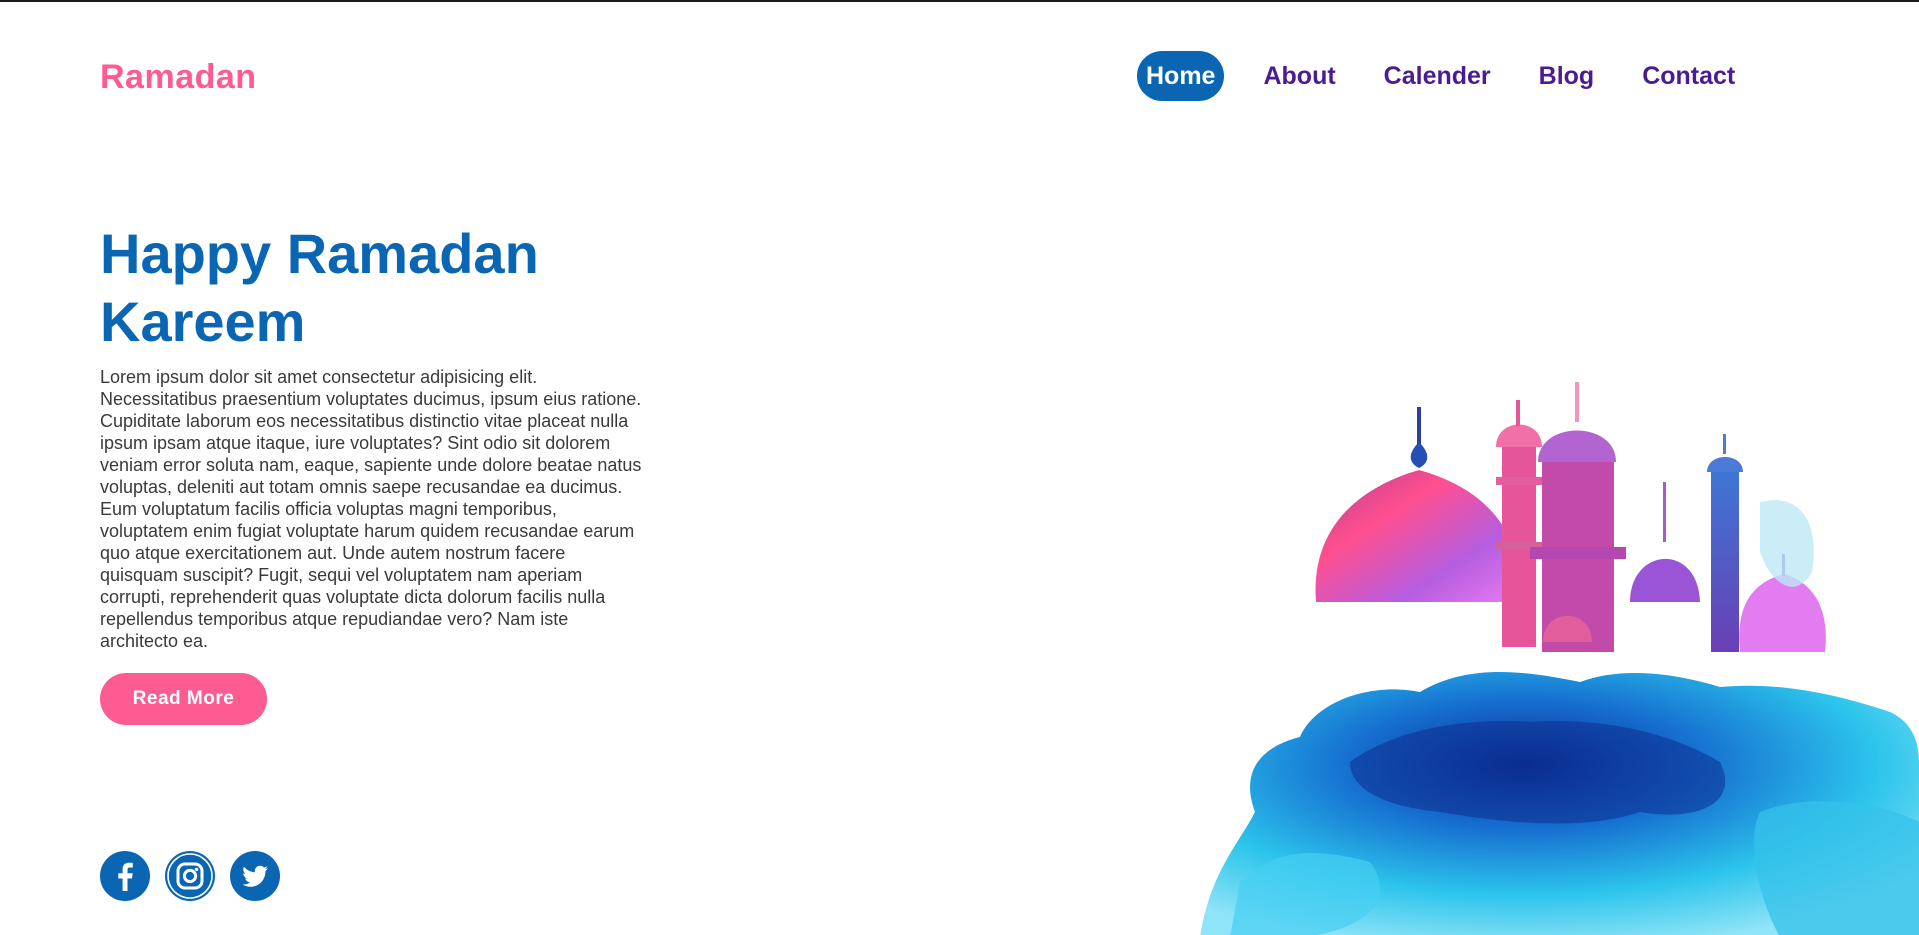  I want to click on nav-about: About, so click(1299, 76).